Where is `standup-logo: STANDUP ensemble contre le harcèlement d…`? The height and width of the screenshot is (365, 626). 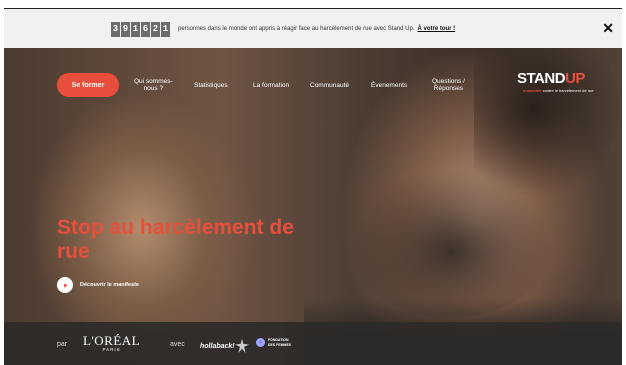
standup-logo: STANDUP ensemble contre le harcèlement d… is located at coordinates (557, 88).